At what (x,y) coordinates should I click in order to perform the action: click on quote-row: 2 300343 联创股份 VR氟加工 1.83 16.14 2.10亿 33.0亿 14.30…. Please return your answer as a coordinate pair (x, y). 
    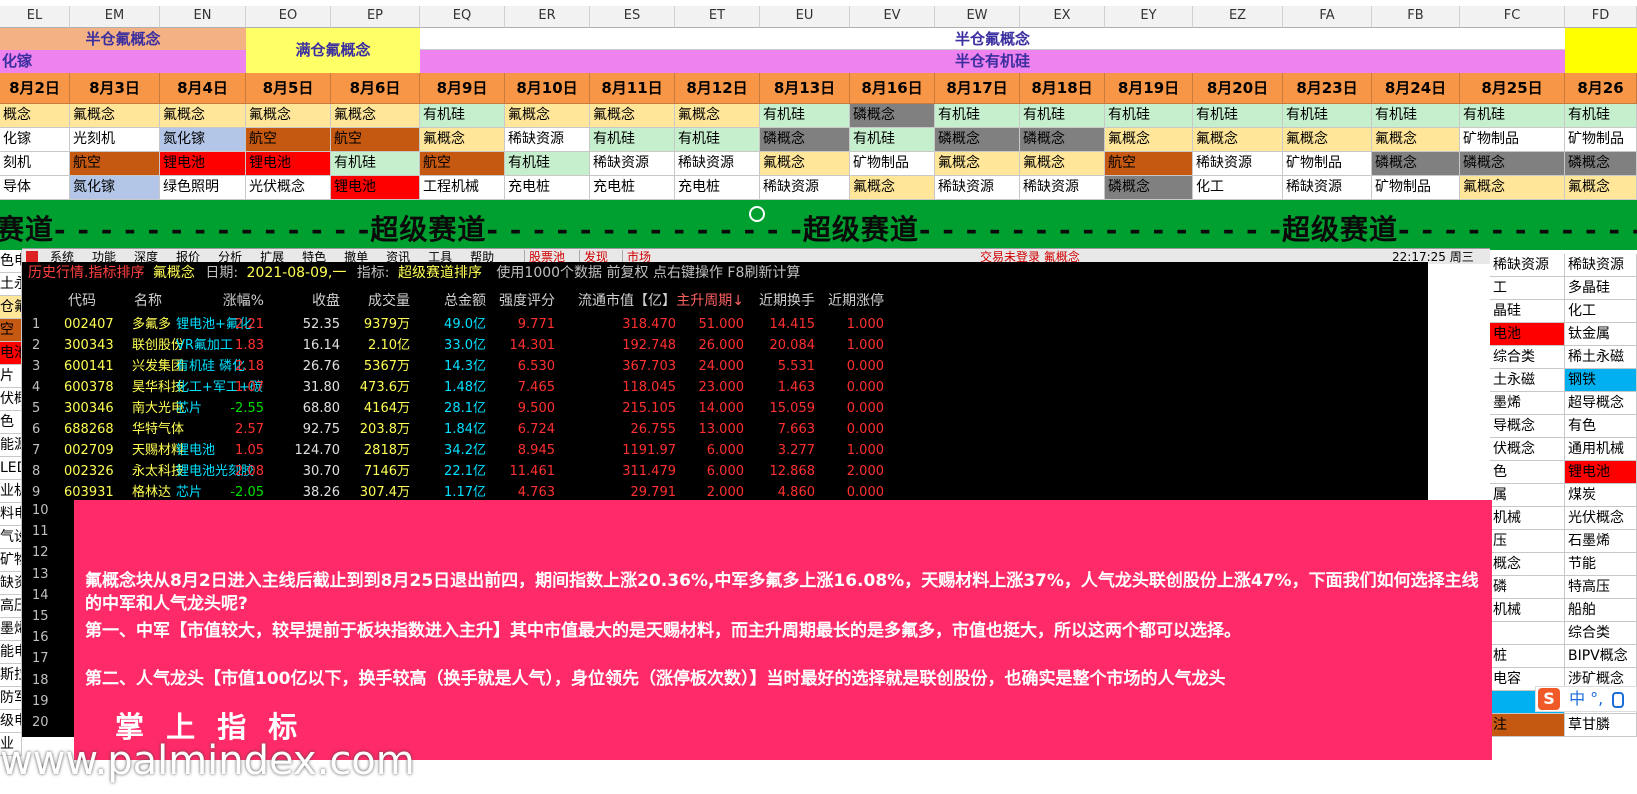
    Looking at the image, I should click on (462, 345).